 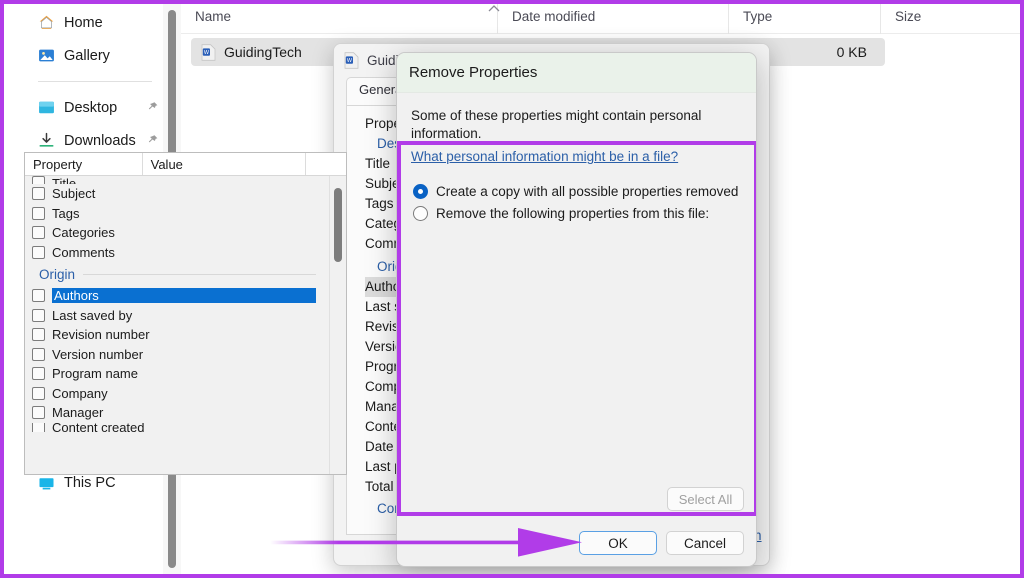 What do you see at coordinates (199, 274) in the screenshot?
I see `group-divider` at bounding box center [199, 274].